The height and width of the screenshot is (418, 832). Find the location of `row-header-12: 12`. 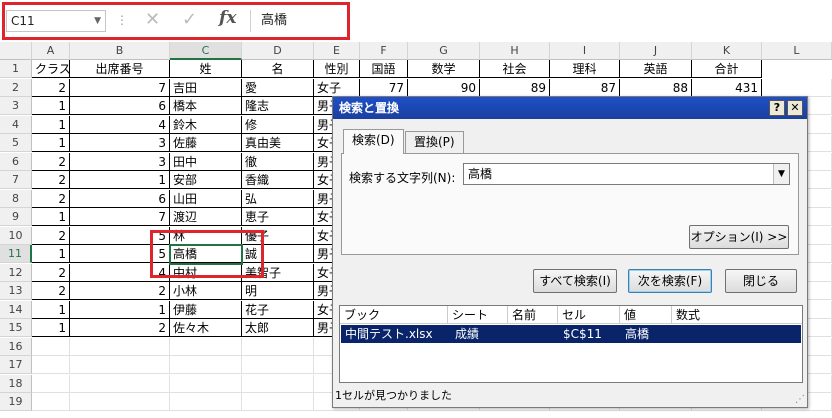

row-header-12: 12 is located at coordinates (16, 272).